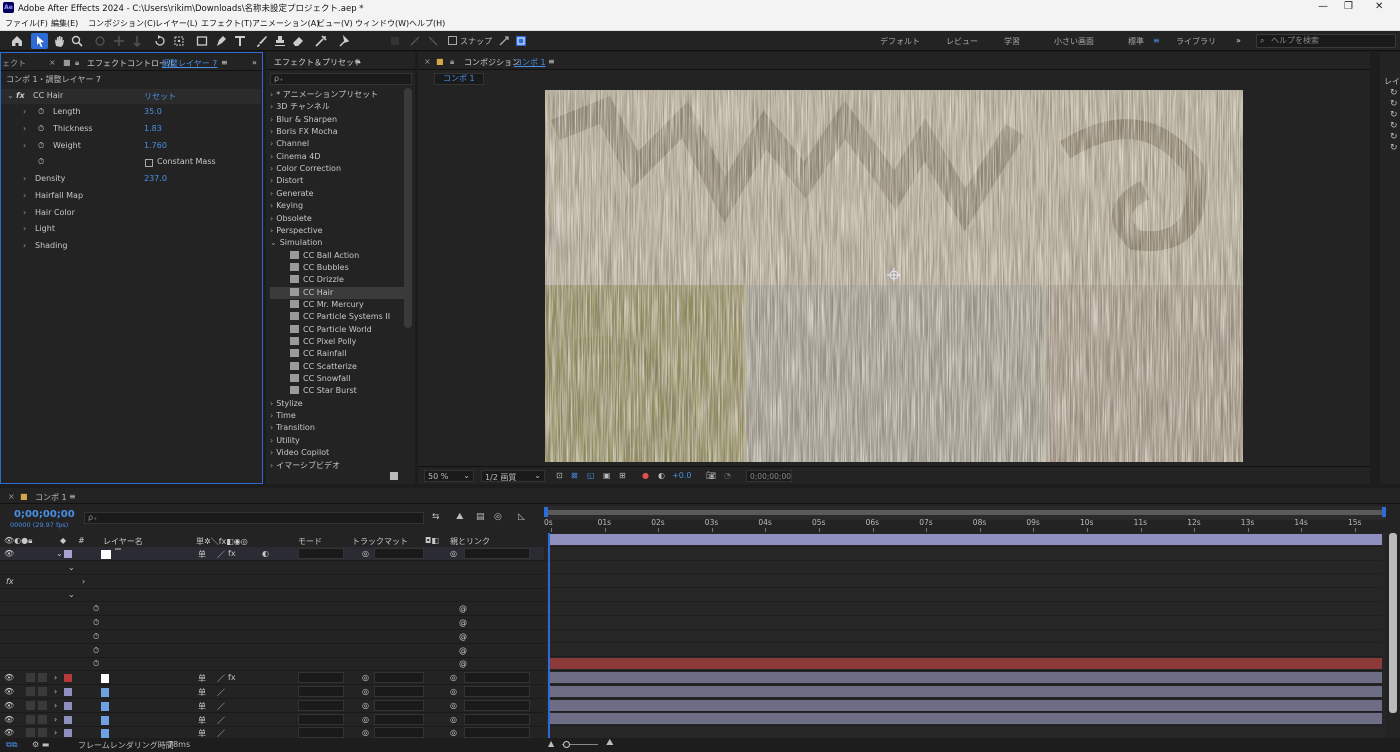  What do you see at coordinates (1348, 6) in the screenshot?
I see `maximize-button: ❐` at bounding box center [1348, 6].